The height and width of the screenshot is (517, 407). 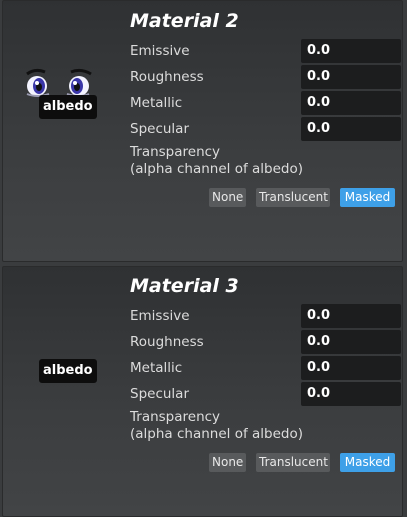 What do you see at coordinates (184, 286) in the screenshot?
I see `material-title: Material 3` at bounding box center [184, 286].